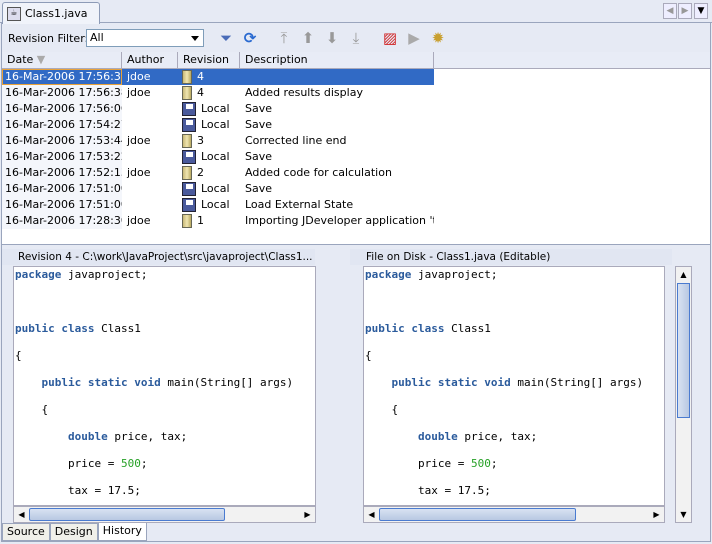 The height and width of the screenshot is (544, 712). Describe the element at coordinates (299, 204) in the screenshot. I see `description-cell: Load External State` at that location.